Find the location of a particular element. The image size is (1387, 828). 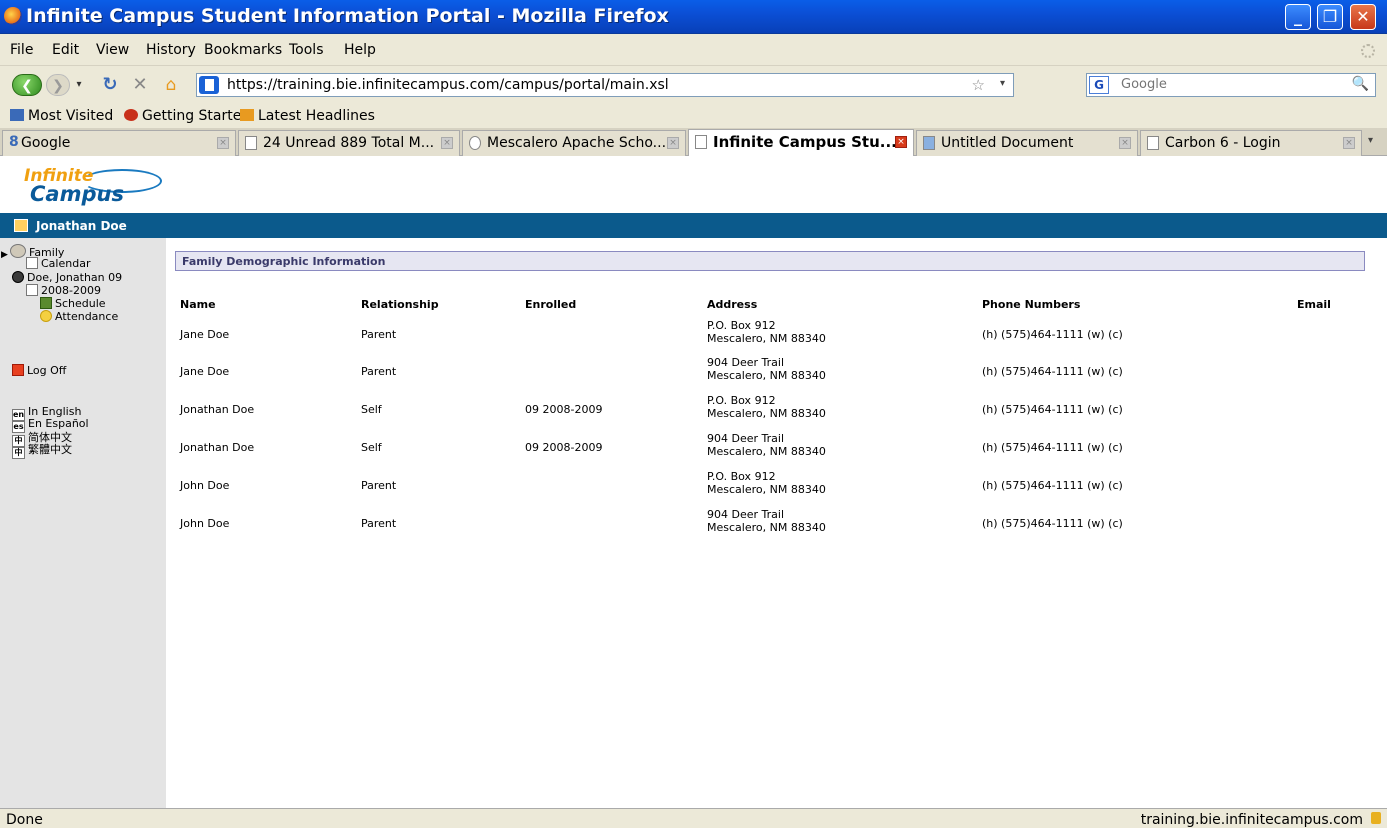

tab-unread-mail: 24 Unread 889 Total M... × is located at coordinates (349, 143).